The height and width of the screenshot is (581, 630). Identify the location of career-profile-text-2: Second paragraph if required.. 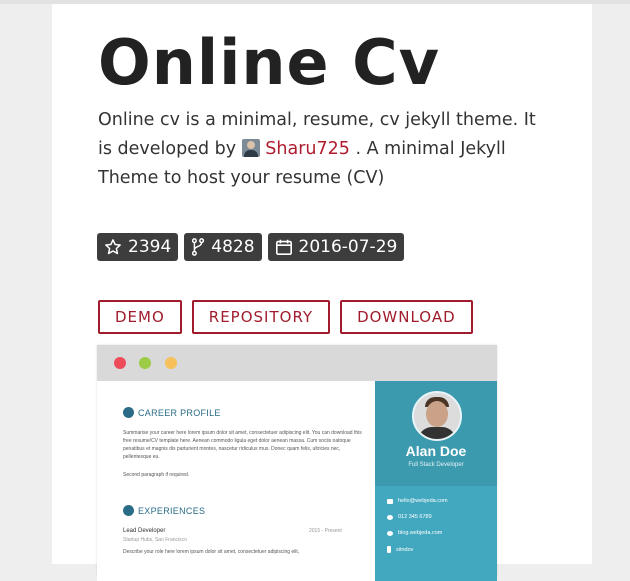
(156, 475).